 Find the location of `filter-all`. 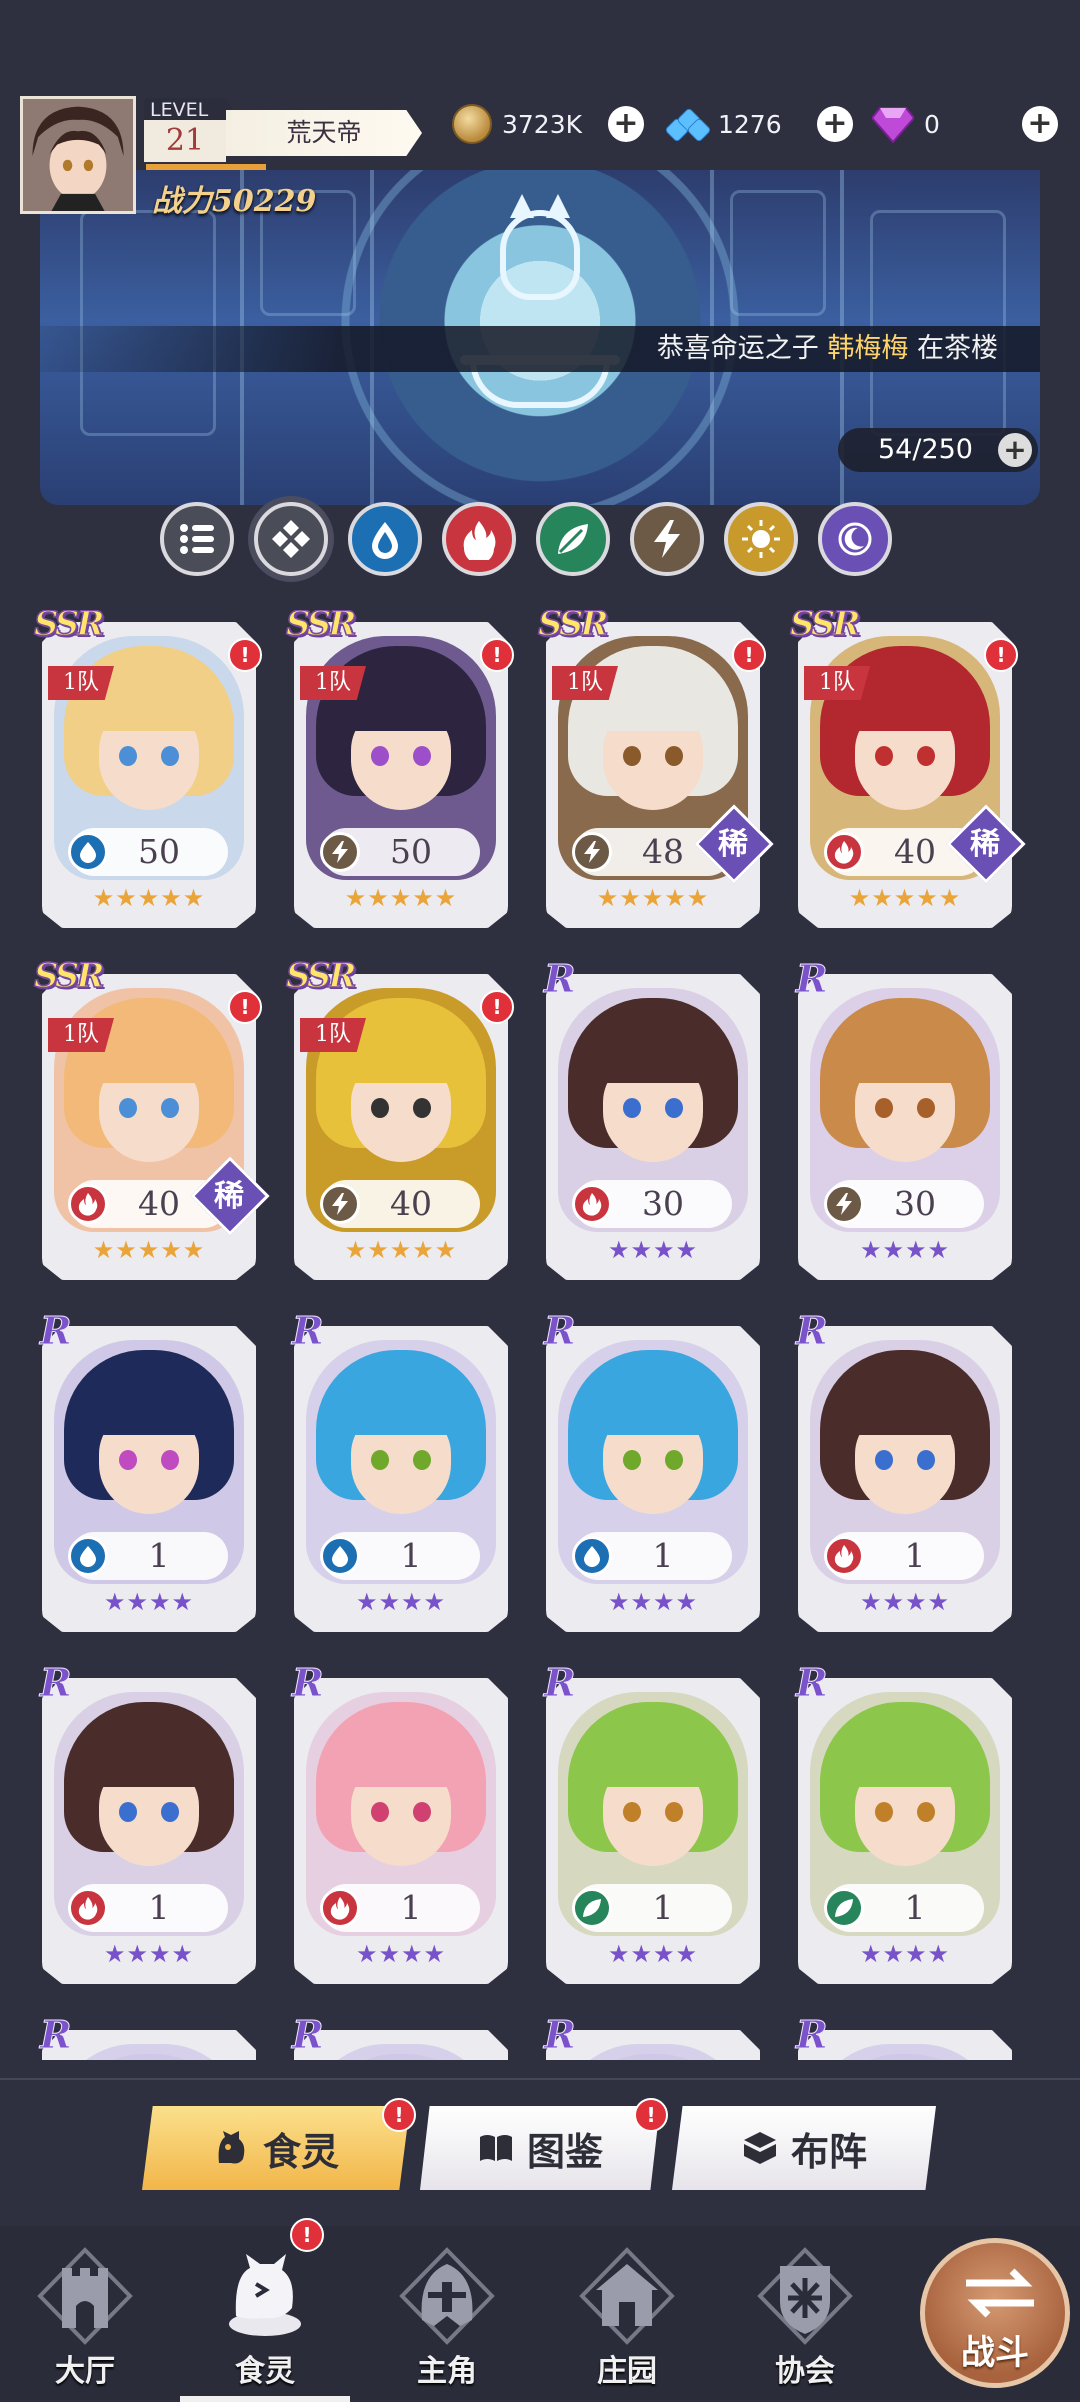

filter-all is located at coordinates (197, 539).